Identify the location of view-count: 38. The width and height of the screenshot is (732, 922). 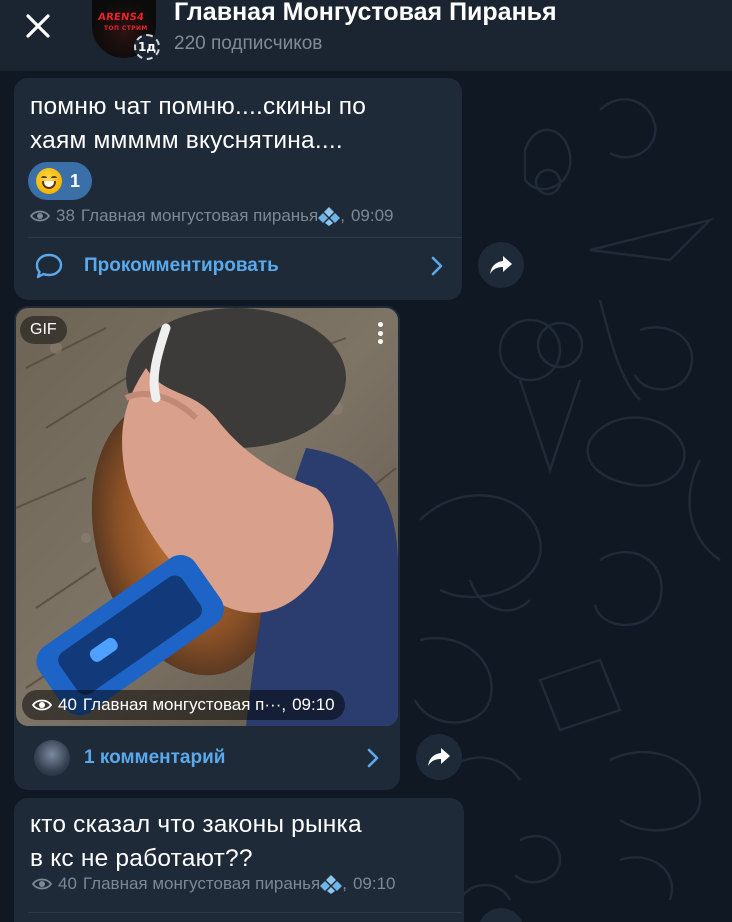
(65, 215).